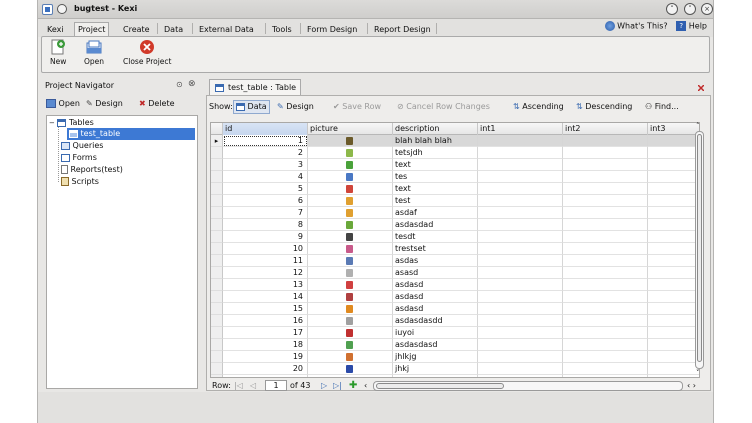 This screenshot has height=423, width=752. Describe the element at coordinates (92, 170) in the screenshot. I see `tree-reports: Reports(test)` at that location.